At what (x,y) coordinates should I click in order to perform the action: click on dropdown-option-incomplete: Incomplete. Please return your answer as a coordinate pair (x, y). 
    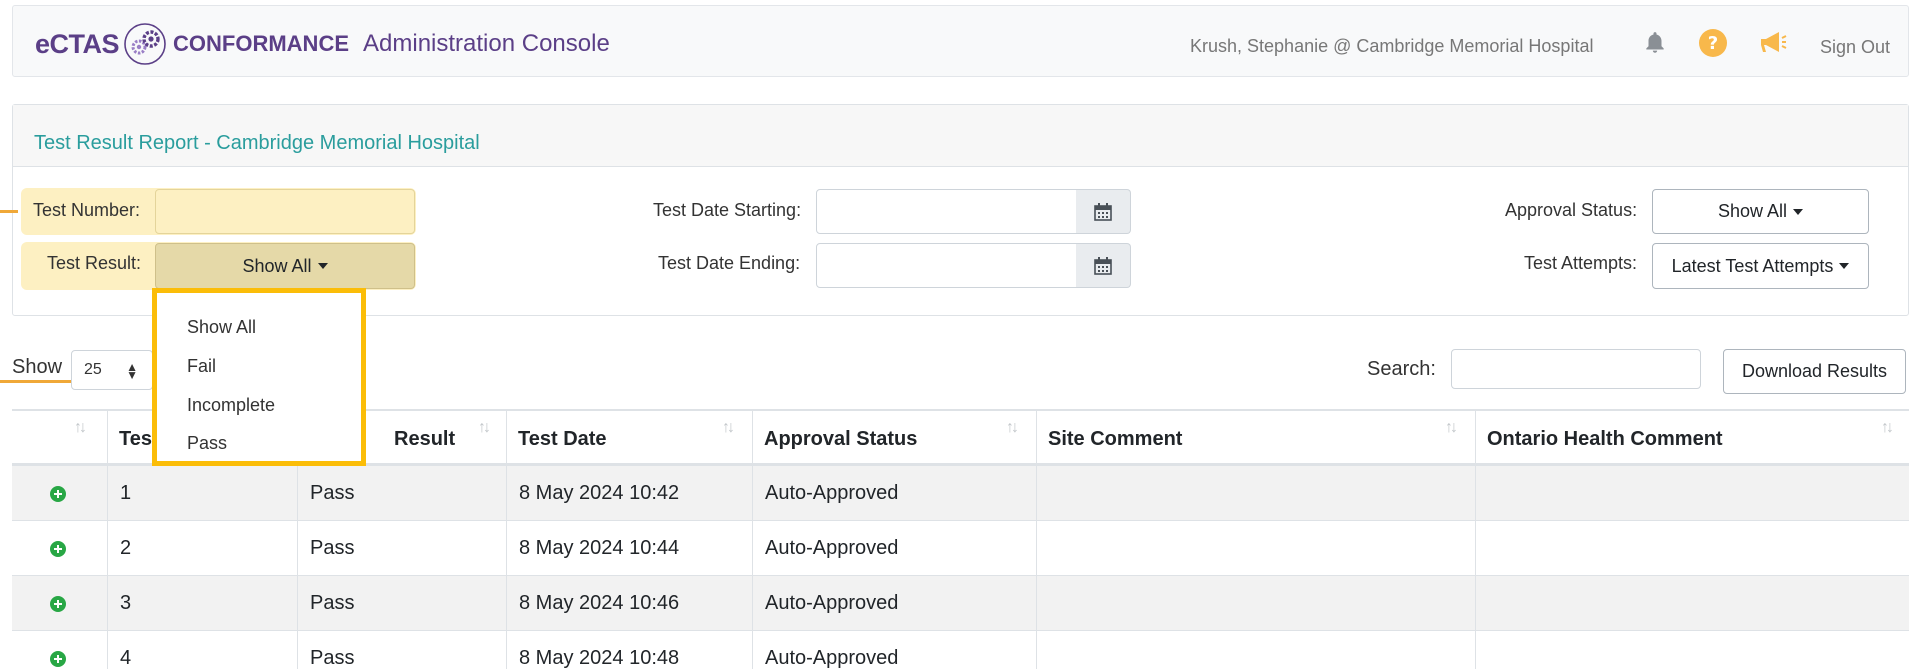
    Looking at the image, I should click on (231, 405).